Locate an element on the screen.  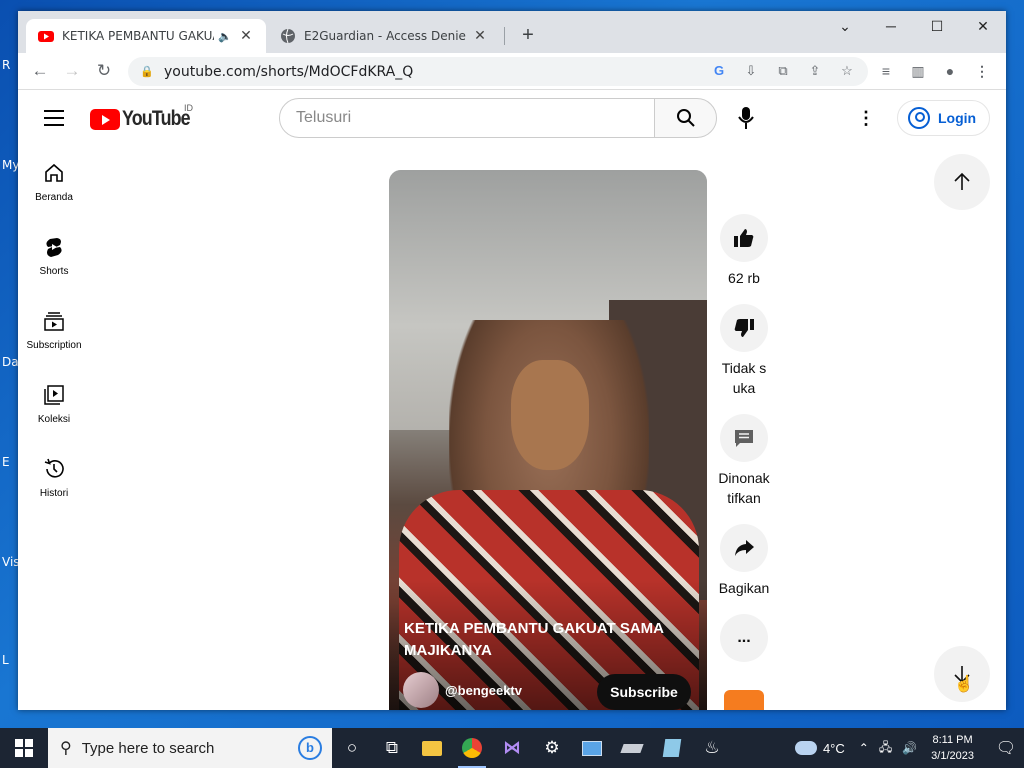
translate-icon: ⧉ is located at coordinates (783, 71).